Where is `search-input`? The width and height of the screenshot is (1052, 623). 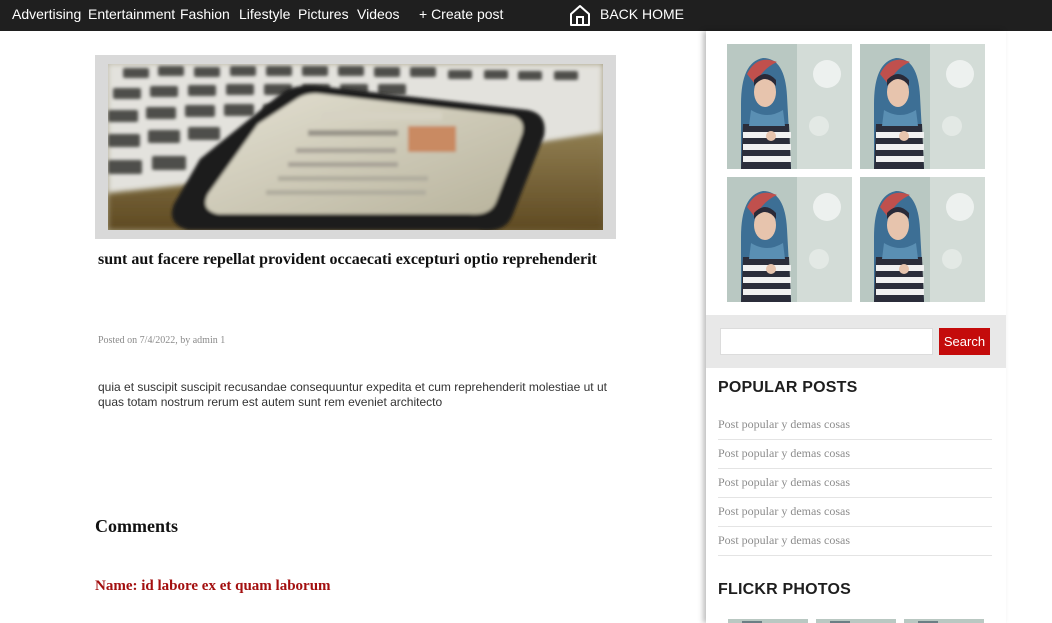 search-input is located at coordinates (826, 341).